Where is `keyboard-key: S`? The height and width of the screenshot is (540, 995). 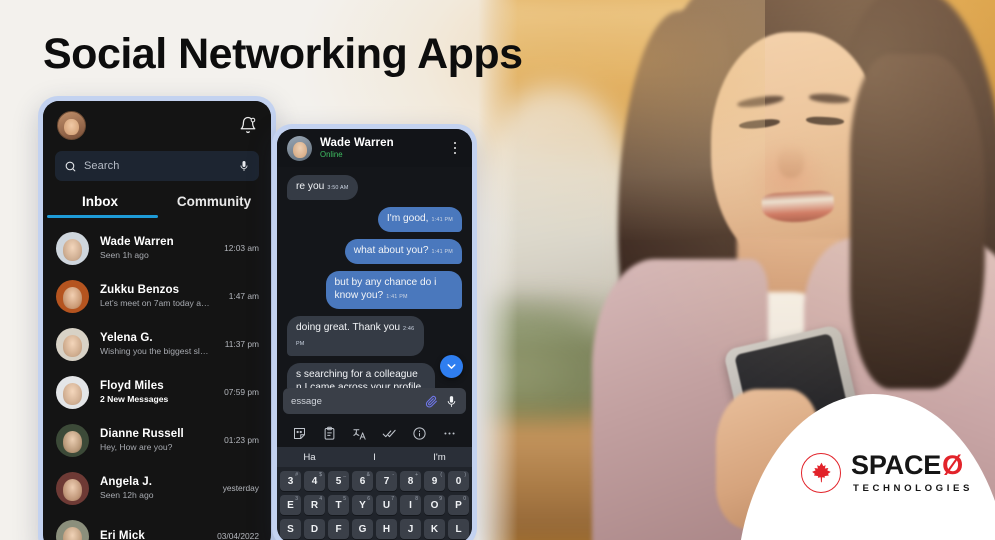
keyboard-key: S is located at coordinates (290, 529).